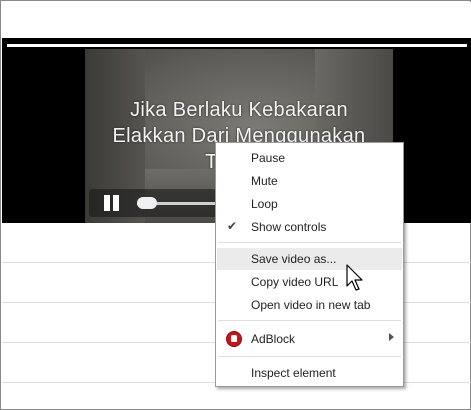 This screenshot has height=410, width=471. I want to click on menu-item-mute: Mute, so click(309, 181).